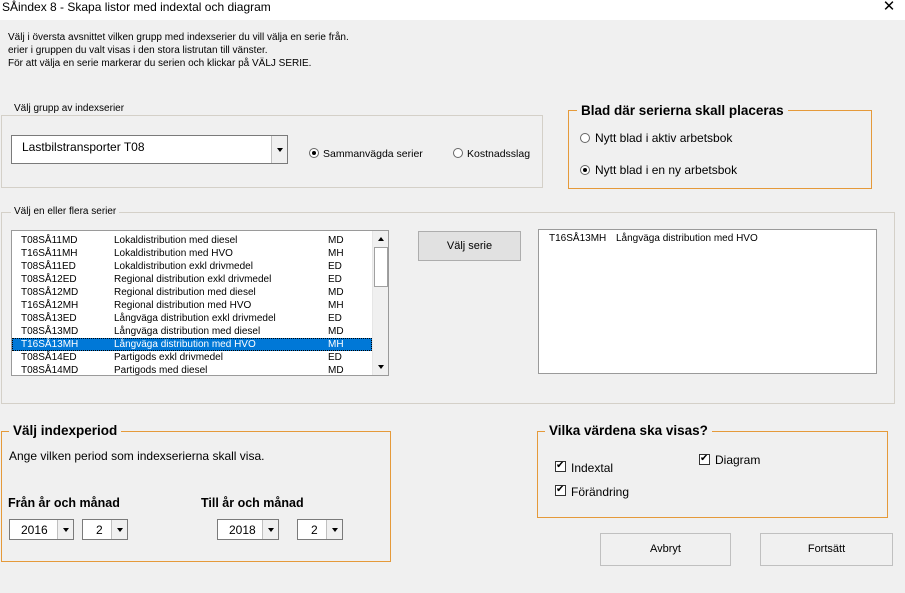 The height and width of the screenshot is (593, 905). I want to click on series-desc: Lokaldistribution exkl drivmedel, so click(183, 266).